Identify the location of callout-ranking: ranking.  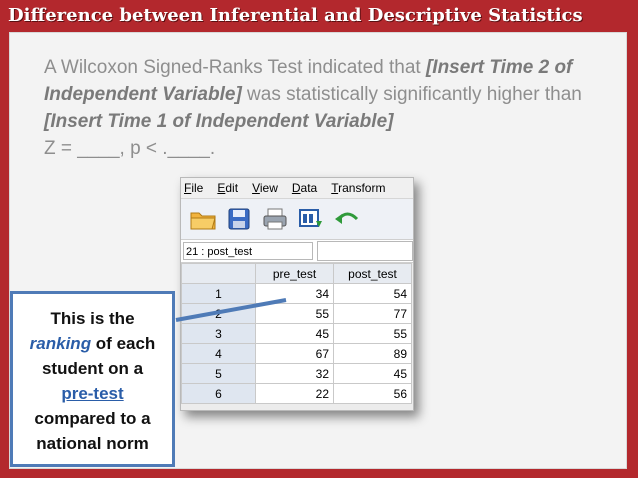
(60, 343).